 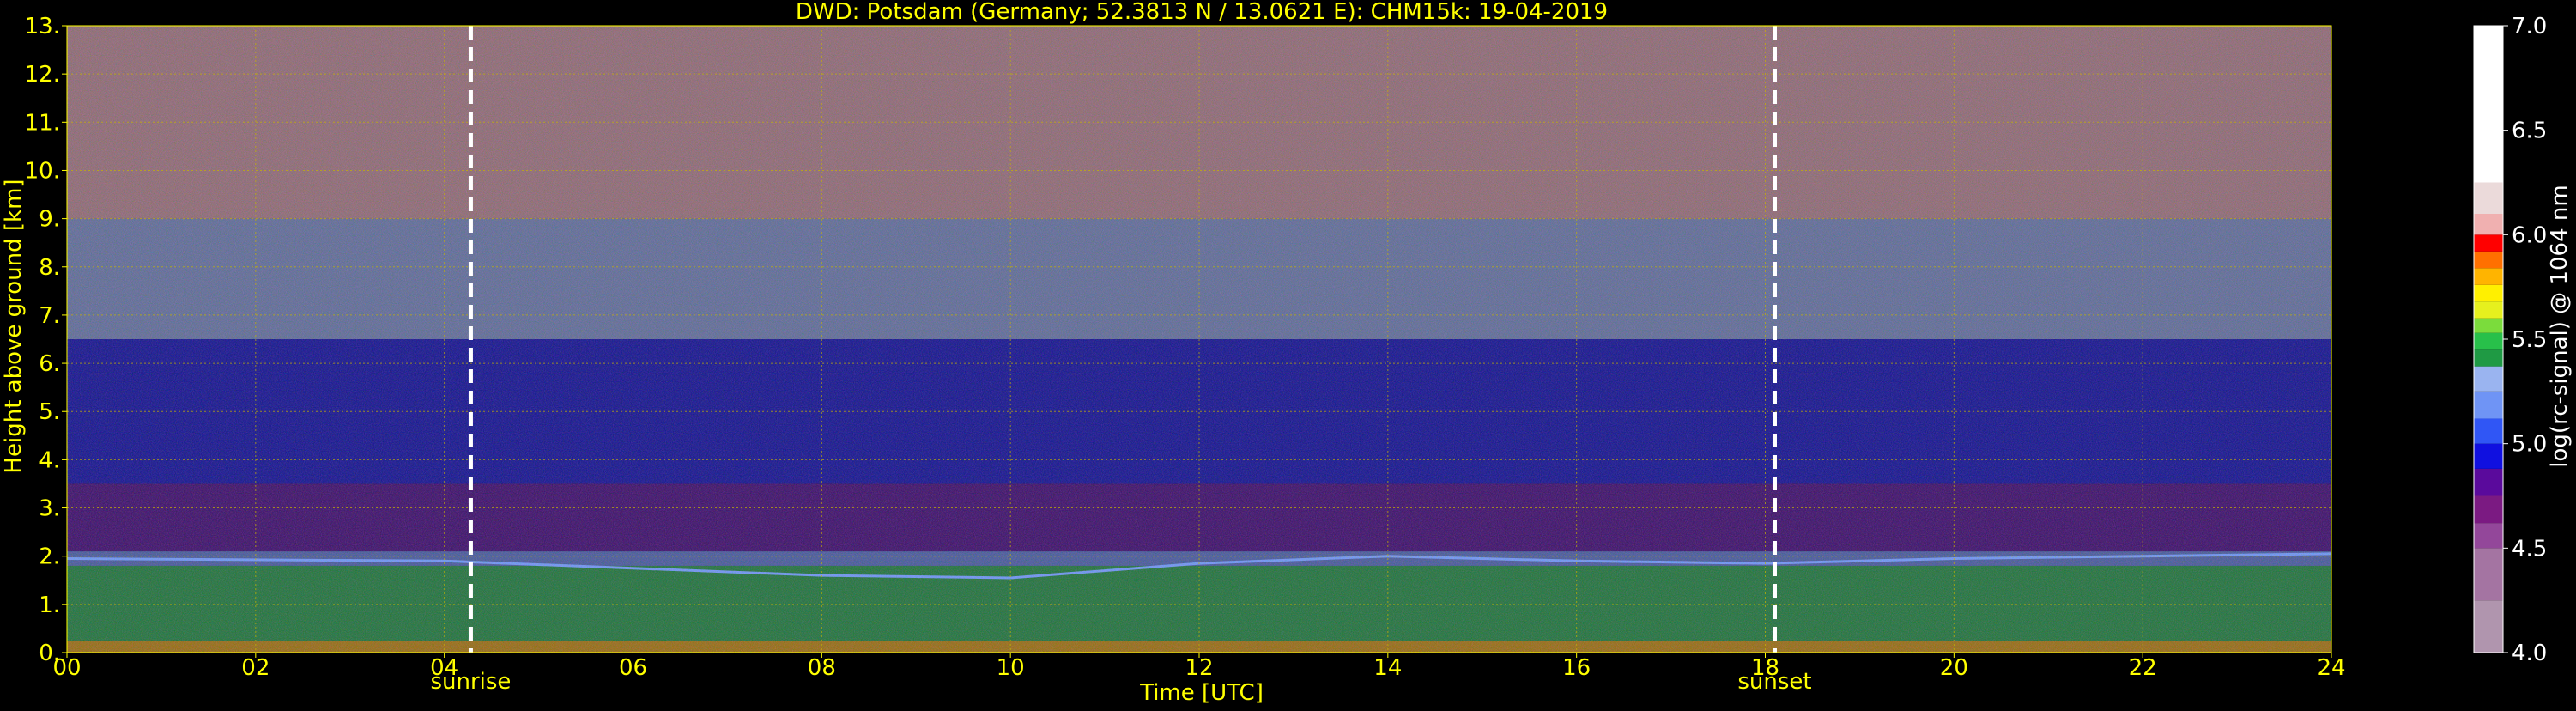 What do you see at coordinates (42, 171) in the screenshot?
I see `y-tick-label: 10.` at bounding box center [42, 171].